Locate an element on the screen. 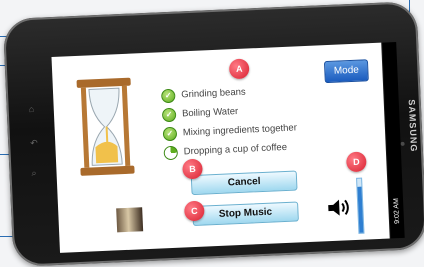 The width and height of the screenshot is (424, 267). camera-icon is located at coordinates (402, 143).